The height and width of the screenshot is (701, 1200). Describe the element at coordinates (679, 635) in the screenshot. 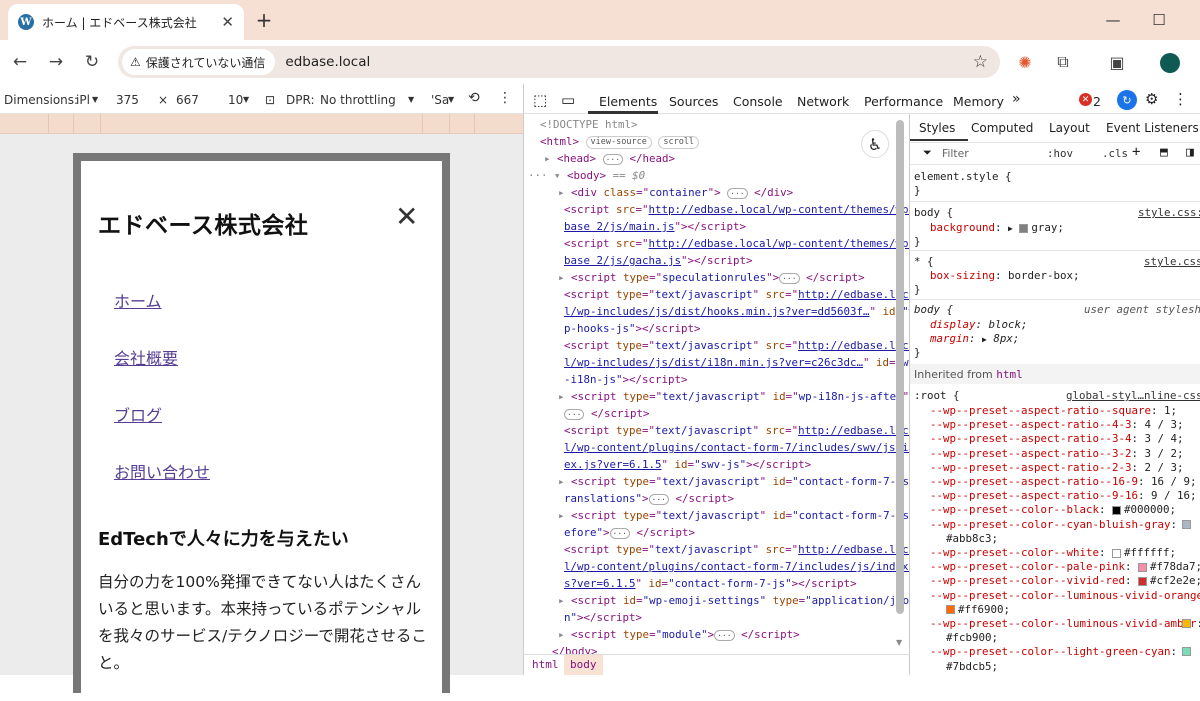

I see `dom-script-module: ▸ <script type="module"> ··· </script>` at that location.